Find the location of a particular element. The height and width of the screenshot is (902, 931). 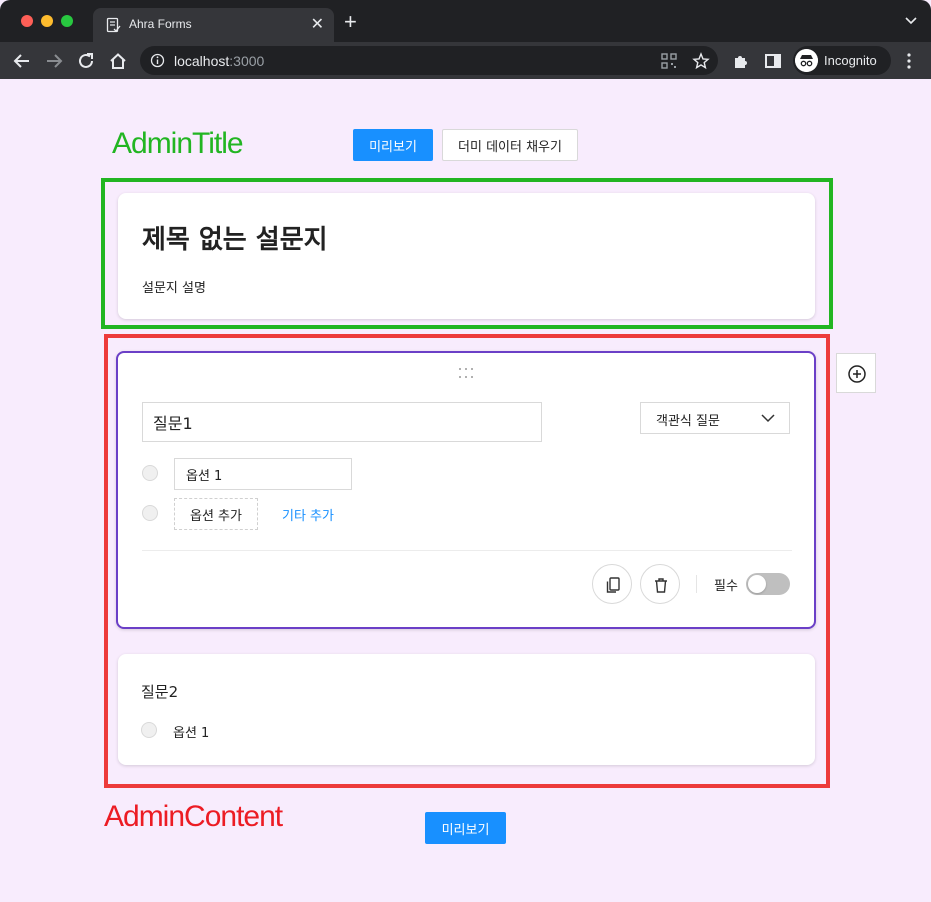

kebab-menu-icon is located at coordinates (909, 61).